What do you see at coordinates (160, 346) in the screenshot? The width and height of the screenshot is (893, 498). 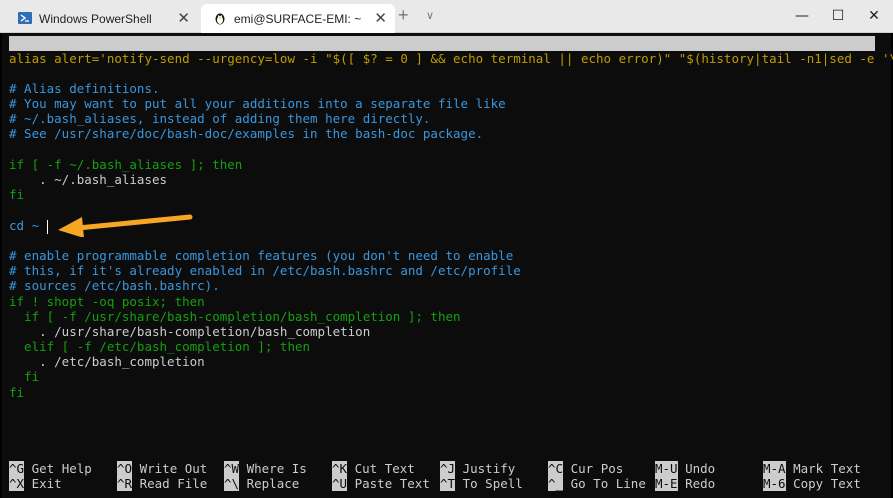 I see `code-line: elif [ -f /etc/bash_completion ]; then` at bounding box center [160, 346].